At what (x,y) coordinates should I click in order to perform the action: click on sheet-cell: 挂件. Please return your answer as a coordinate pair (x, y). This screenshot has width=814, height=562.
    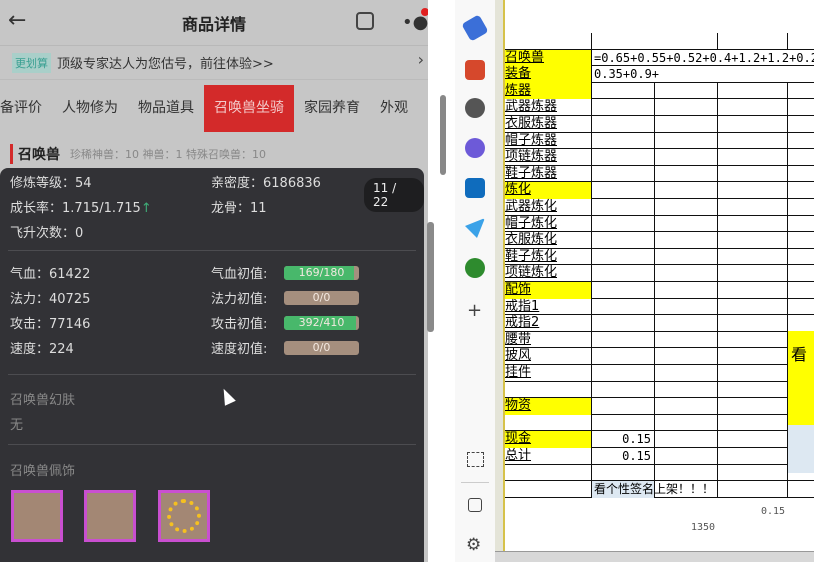
    Looking at the image, I should click on (548, 373).